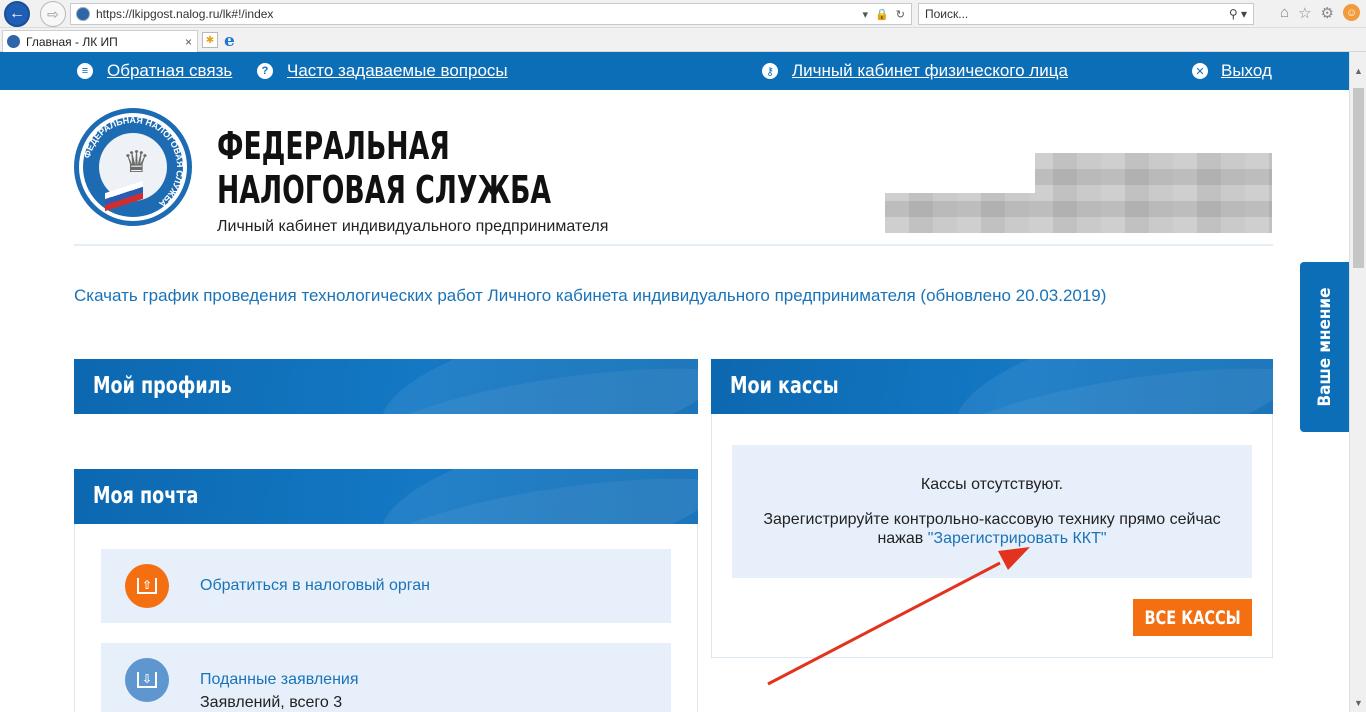 This screenshot has width=1366, height=712. I want to click on key-icon: ⚷, so click(770, 71).